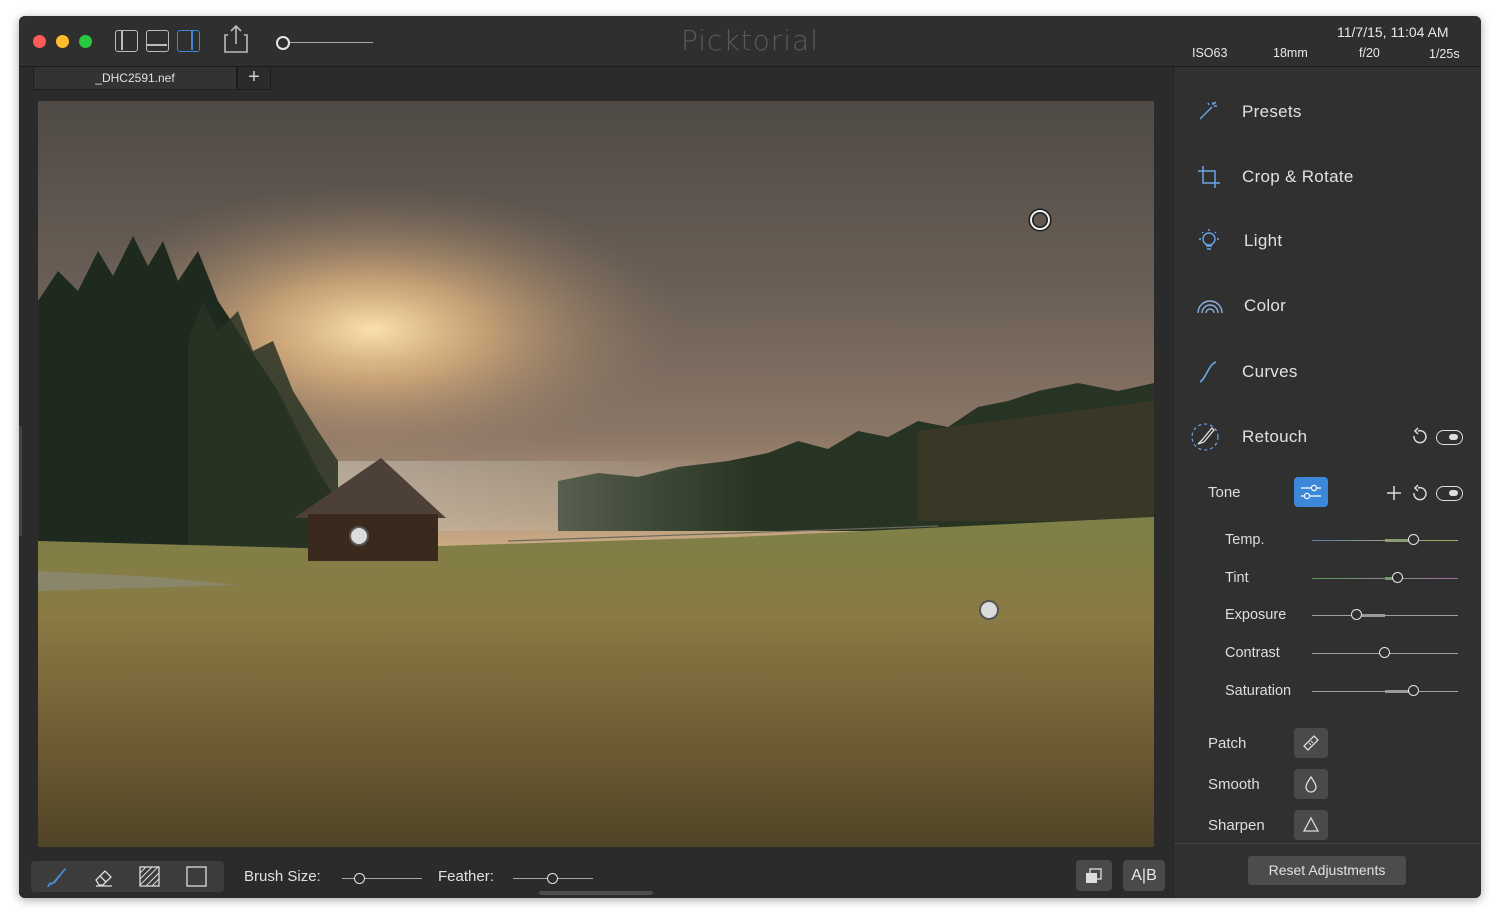  I want to click on curve-icon, so click(1208, 372).